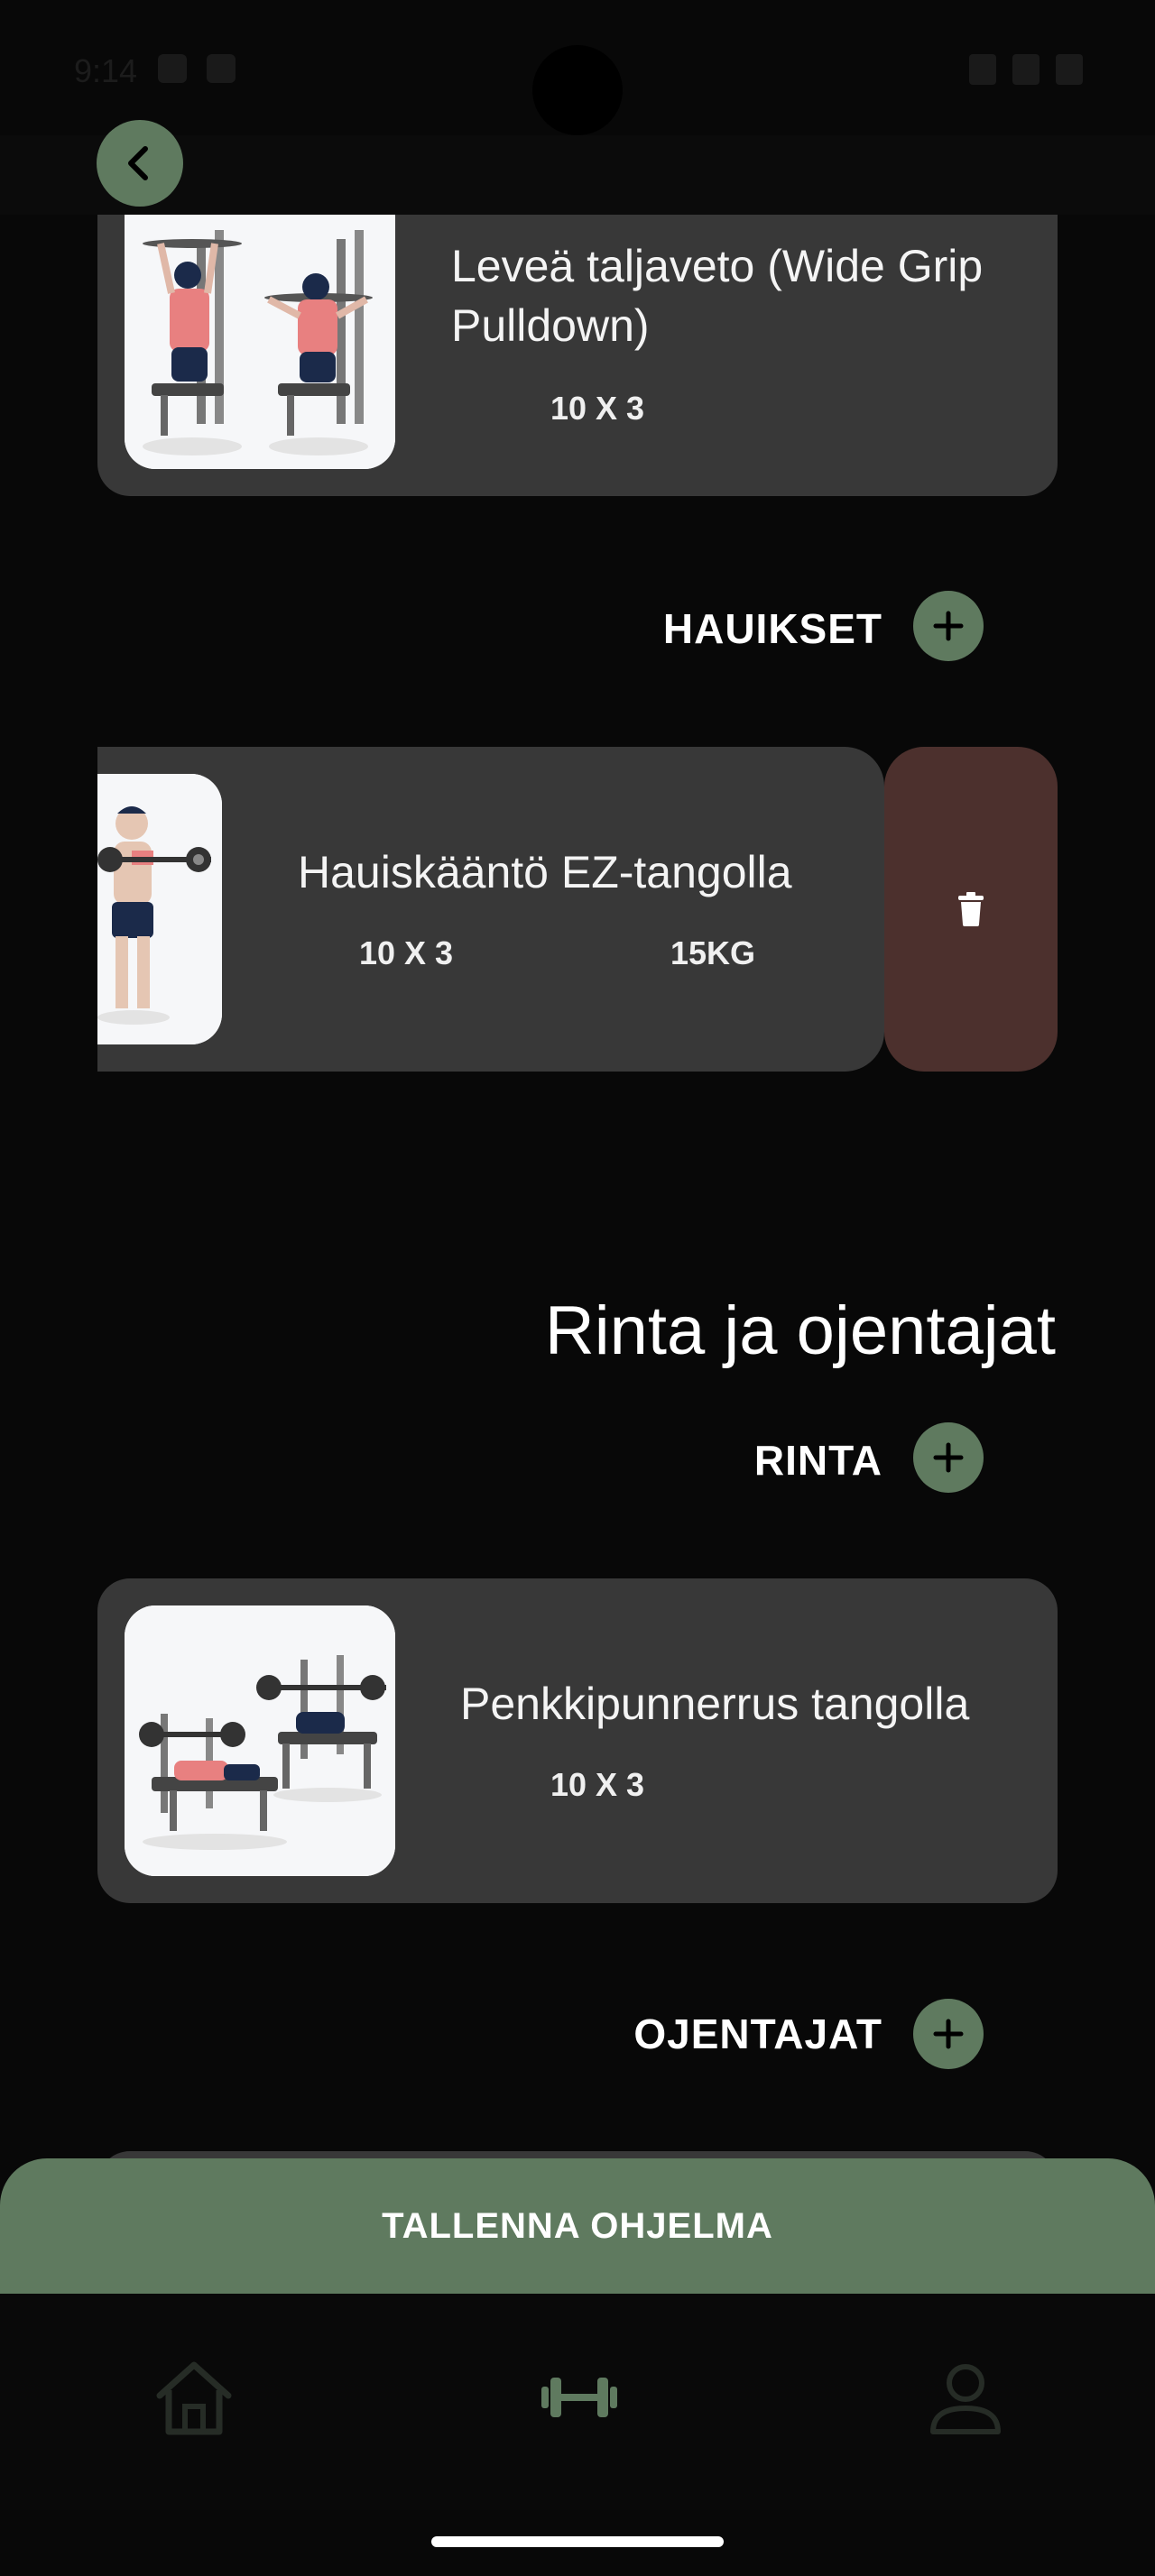  I want to click on exercise-thumbnail-bench-press, so click(260, 1740).